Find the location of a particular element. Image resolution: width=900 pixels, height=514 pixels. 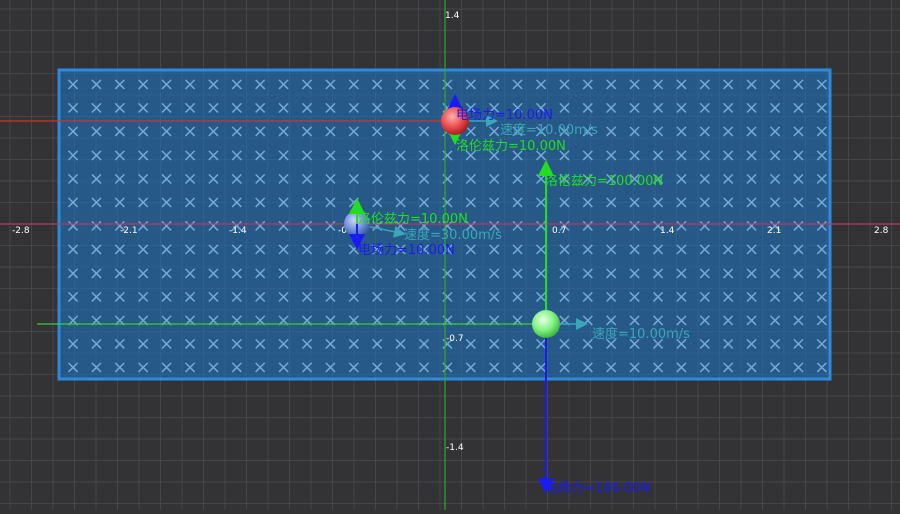

lorentz-force-label: 洛伦兹力=10.00N is located at coordinates (413, 219).